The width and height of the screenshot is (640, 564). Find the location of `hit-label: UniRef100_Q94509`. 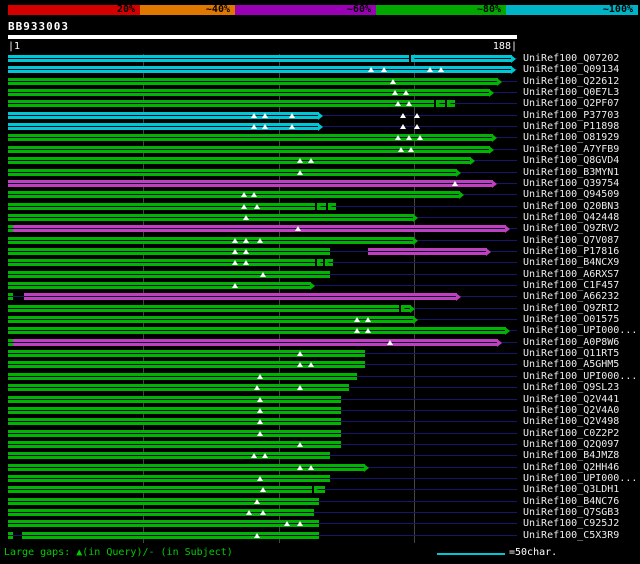

hit-label: UniRef100_Q94509 is located at coordinates (571, 194).